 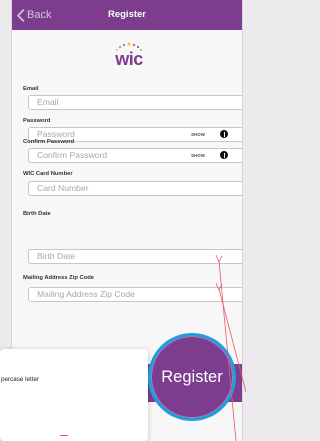 What do you see at coordinates (37, 121) in the screenshot?
I see `password-label: Password` at bounding box center [37, 121].